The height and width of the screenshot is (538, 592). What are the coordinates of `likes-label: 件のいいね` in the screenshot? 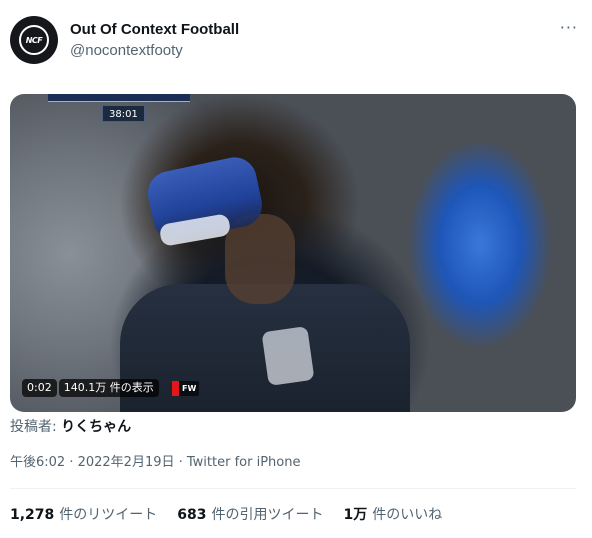 It's located at (407, 515).